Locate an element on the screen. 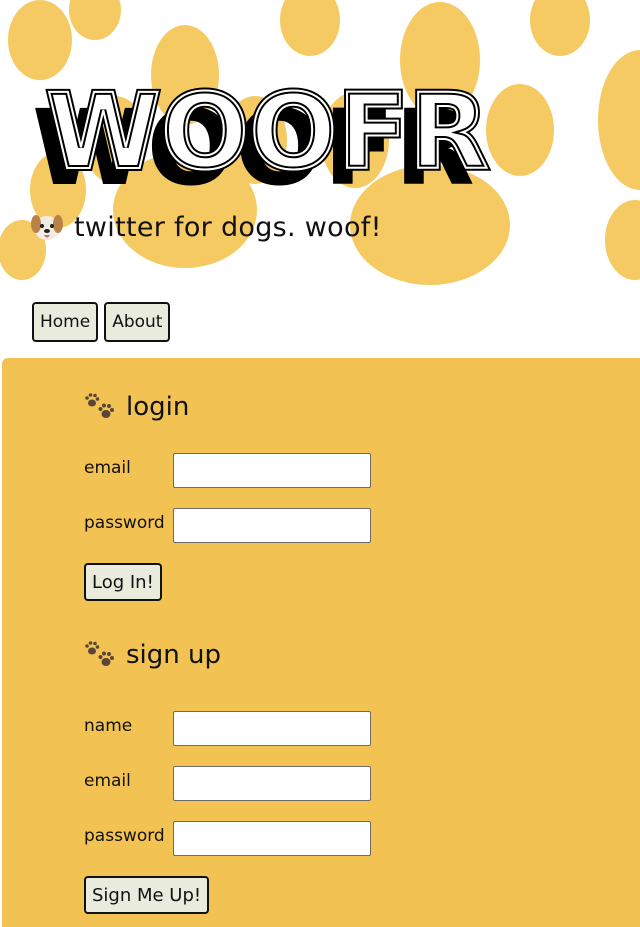 This screenshot has height=927, width=640. signup-section-title: sign up is located at coordinates (152, 655).